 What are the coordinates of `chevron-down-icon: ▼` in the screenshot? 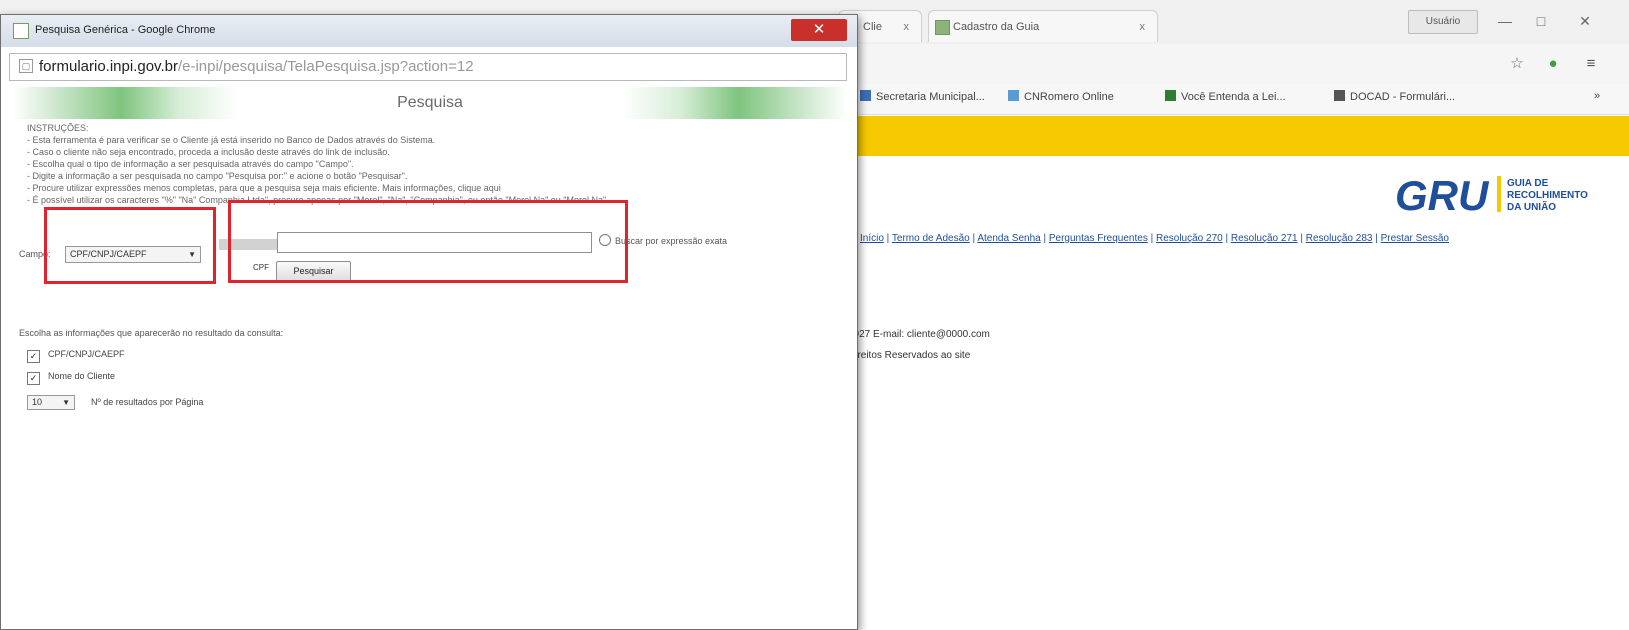 It's located at (66, 402).